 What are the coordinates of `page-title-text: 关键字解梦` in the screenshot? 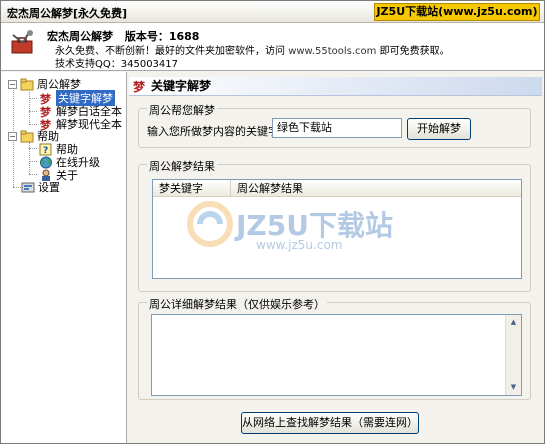 It's located at (181, 86).